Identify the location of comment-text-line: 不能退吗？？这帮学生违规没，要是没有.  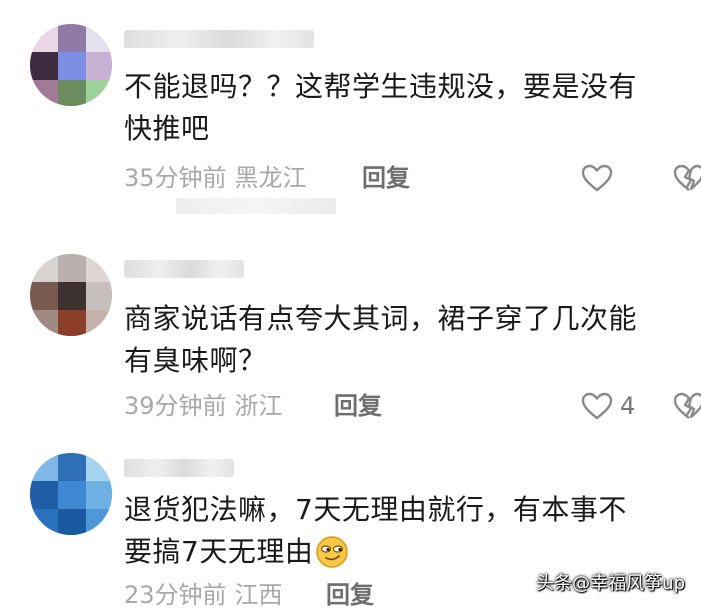
(381, 86).